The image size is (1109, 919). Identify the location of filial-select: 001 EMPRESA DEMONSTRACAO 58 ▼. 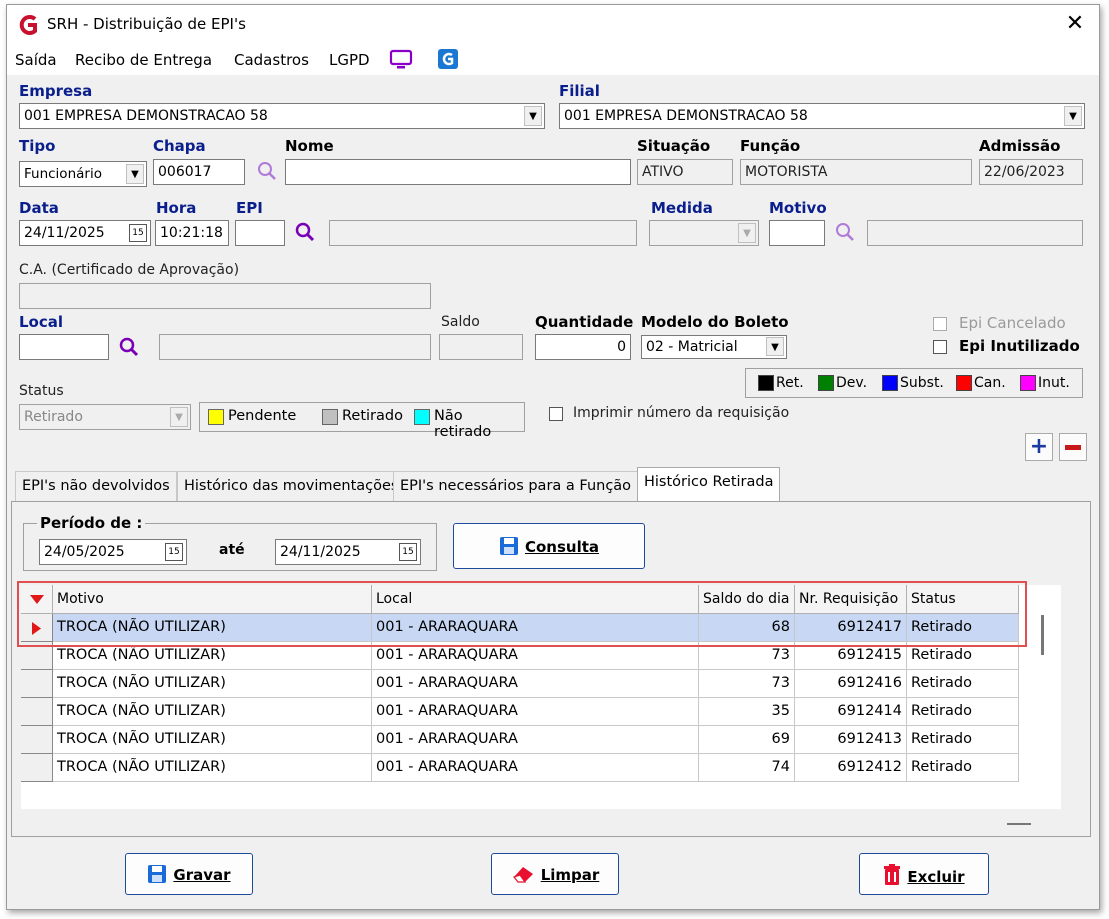
(822, 116).